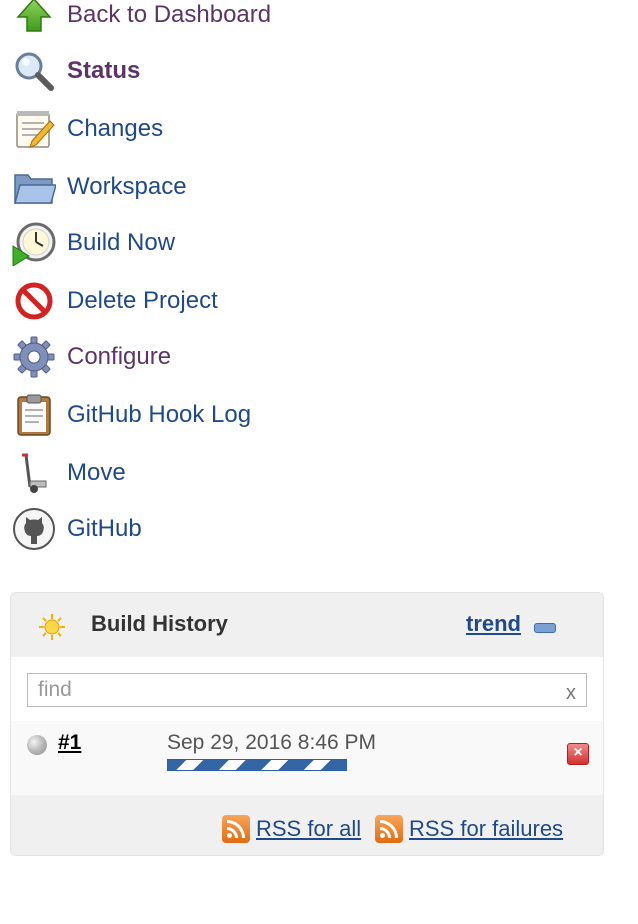 This screenshot has height=924, width=638. I want to click on rss-failures-label: RSS for failures, so click(486, 828).